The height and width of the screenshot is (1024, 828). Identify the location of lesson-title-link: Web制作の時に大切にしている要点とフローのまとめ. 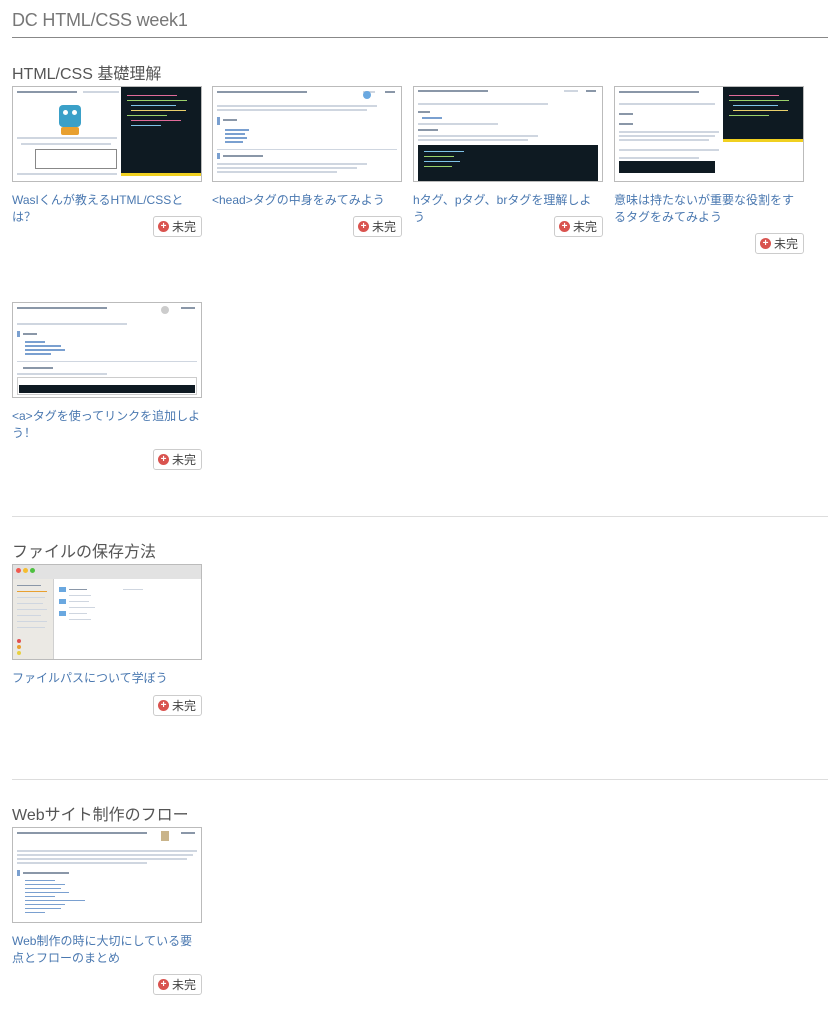
(107, 950).